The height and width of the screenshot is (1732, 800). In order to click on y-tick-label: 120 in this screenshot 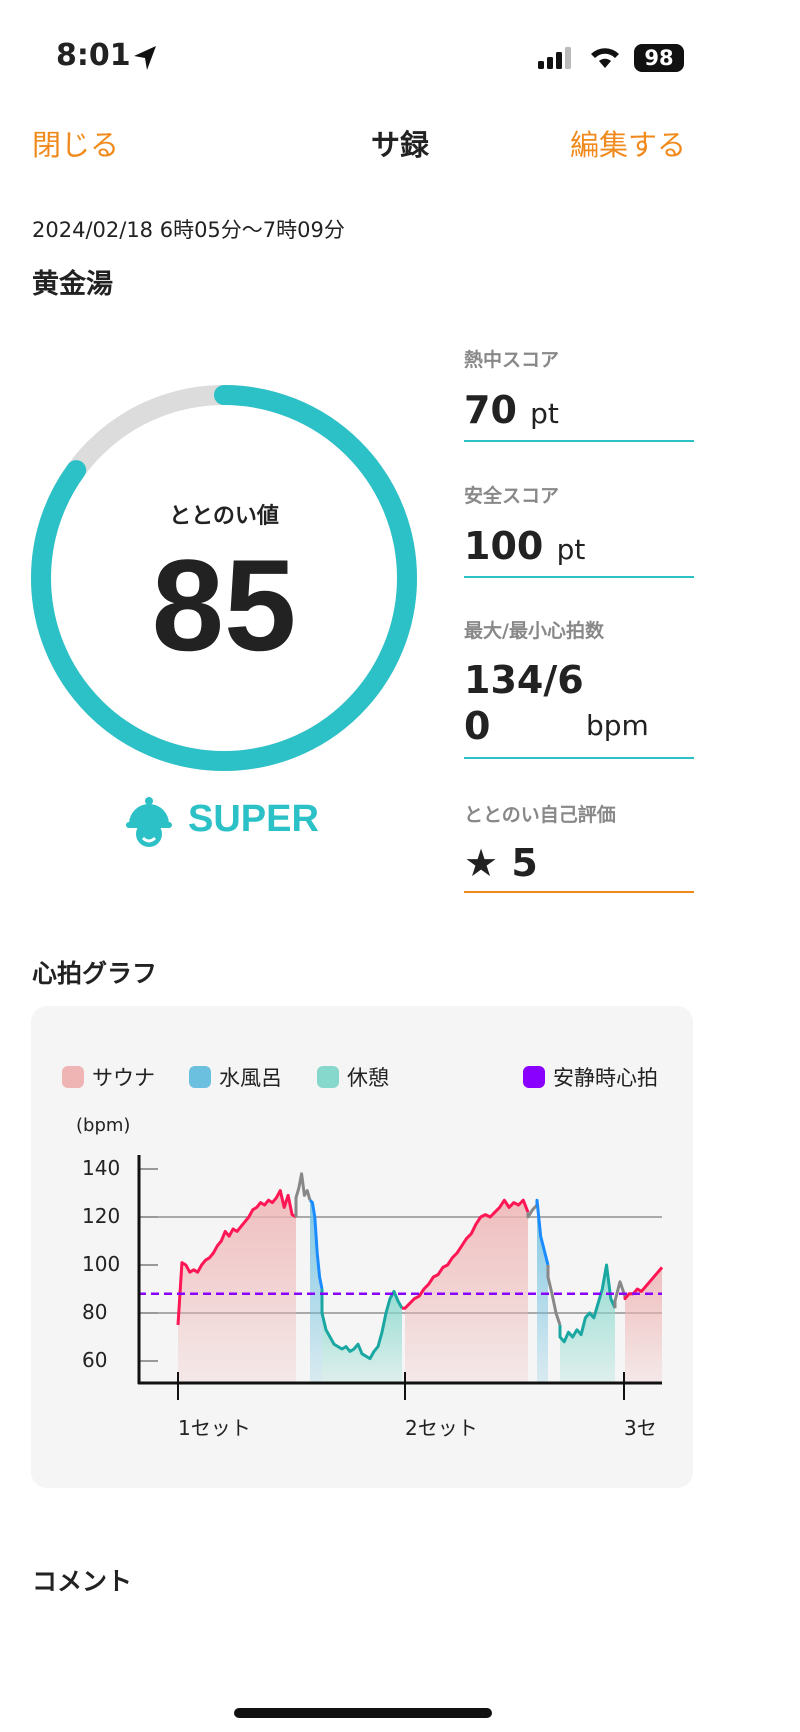, I will do `click(101, 1216)`.